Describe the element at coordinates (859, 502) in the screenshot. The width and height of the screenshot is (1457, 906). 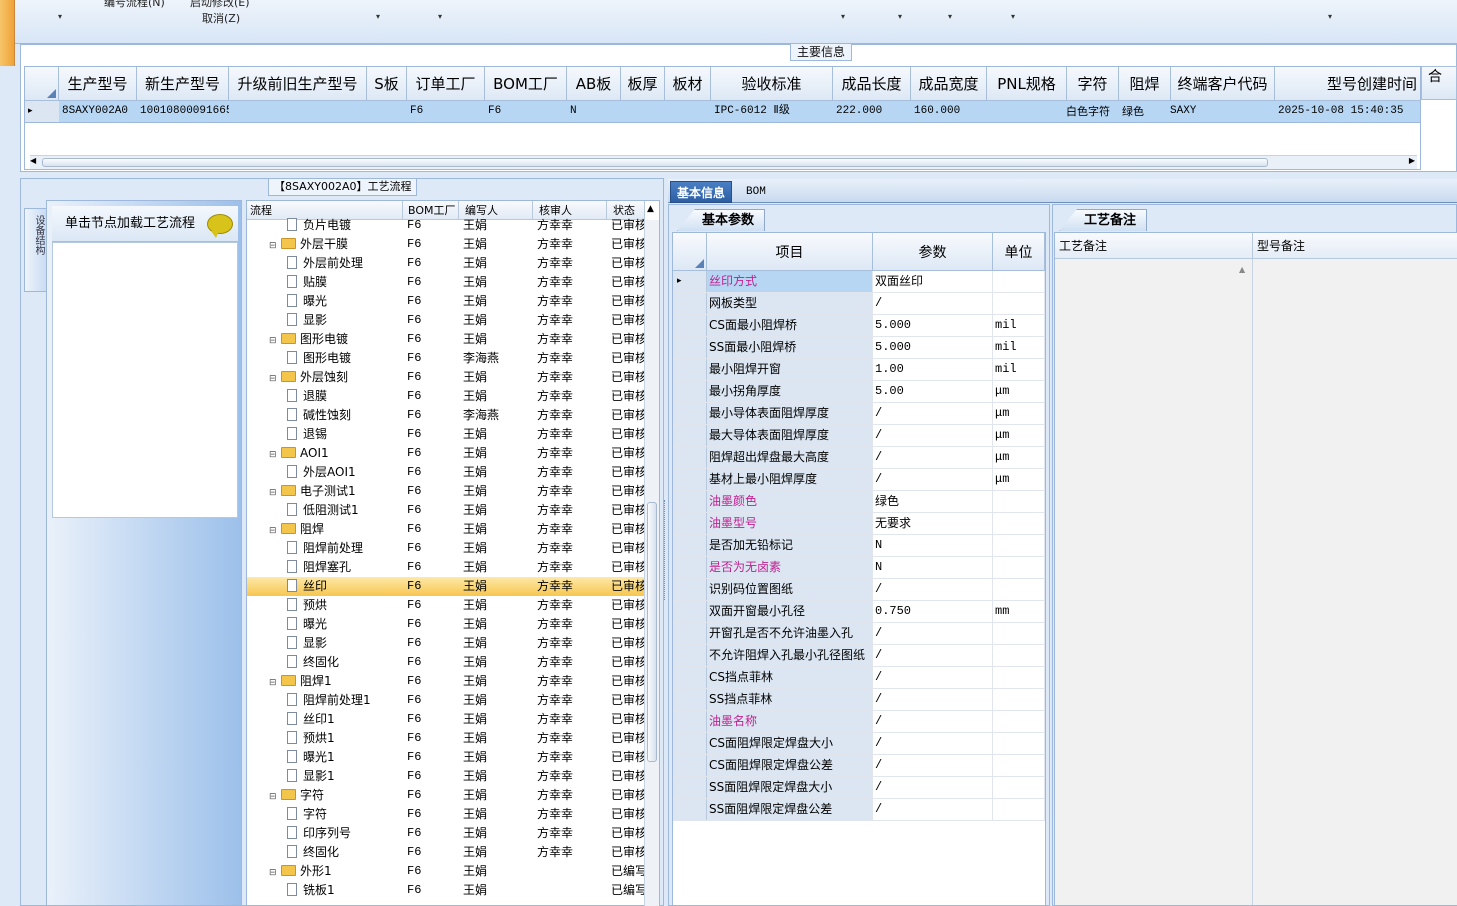
I see `param-row: 油墨颜色 绿色` at that location.